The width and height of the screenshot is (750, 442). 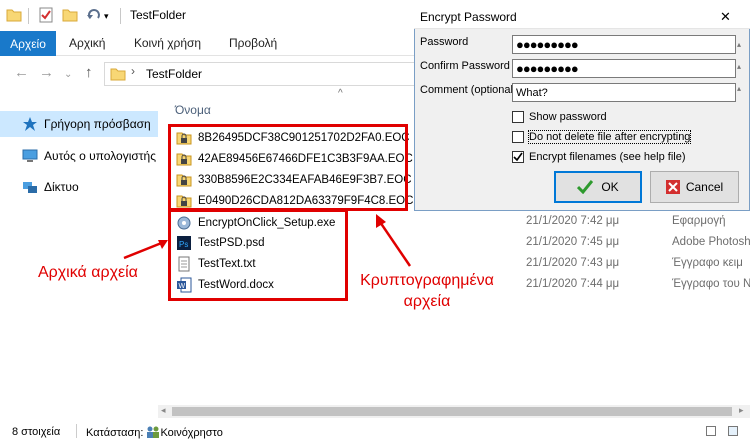 I want to click on nav-item-label: Αυτός ο υπολογιστής, so click(x=100, y=156).